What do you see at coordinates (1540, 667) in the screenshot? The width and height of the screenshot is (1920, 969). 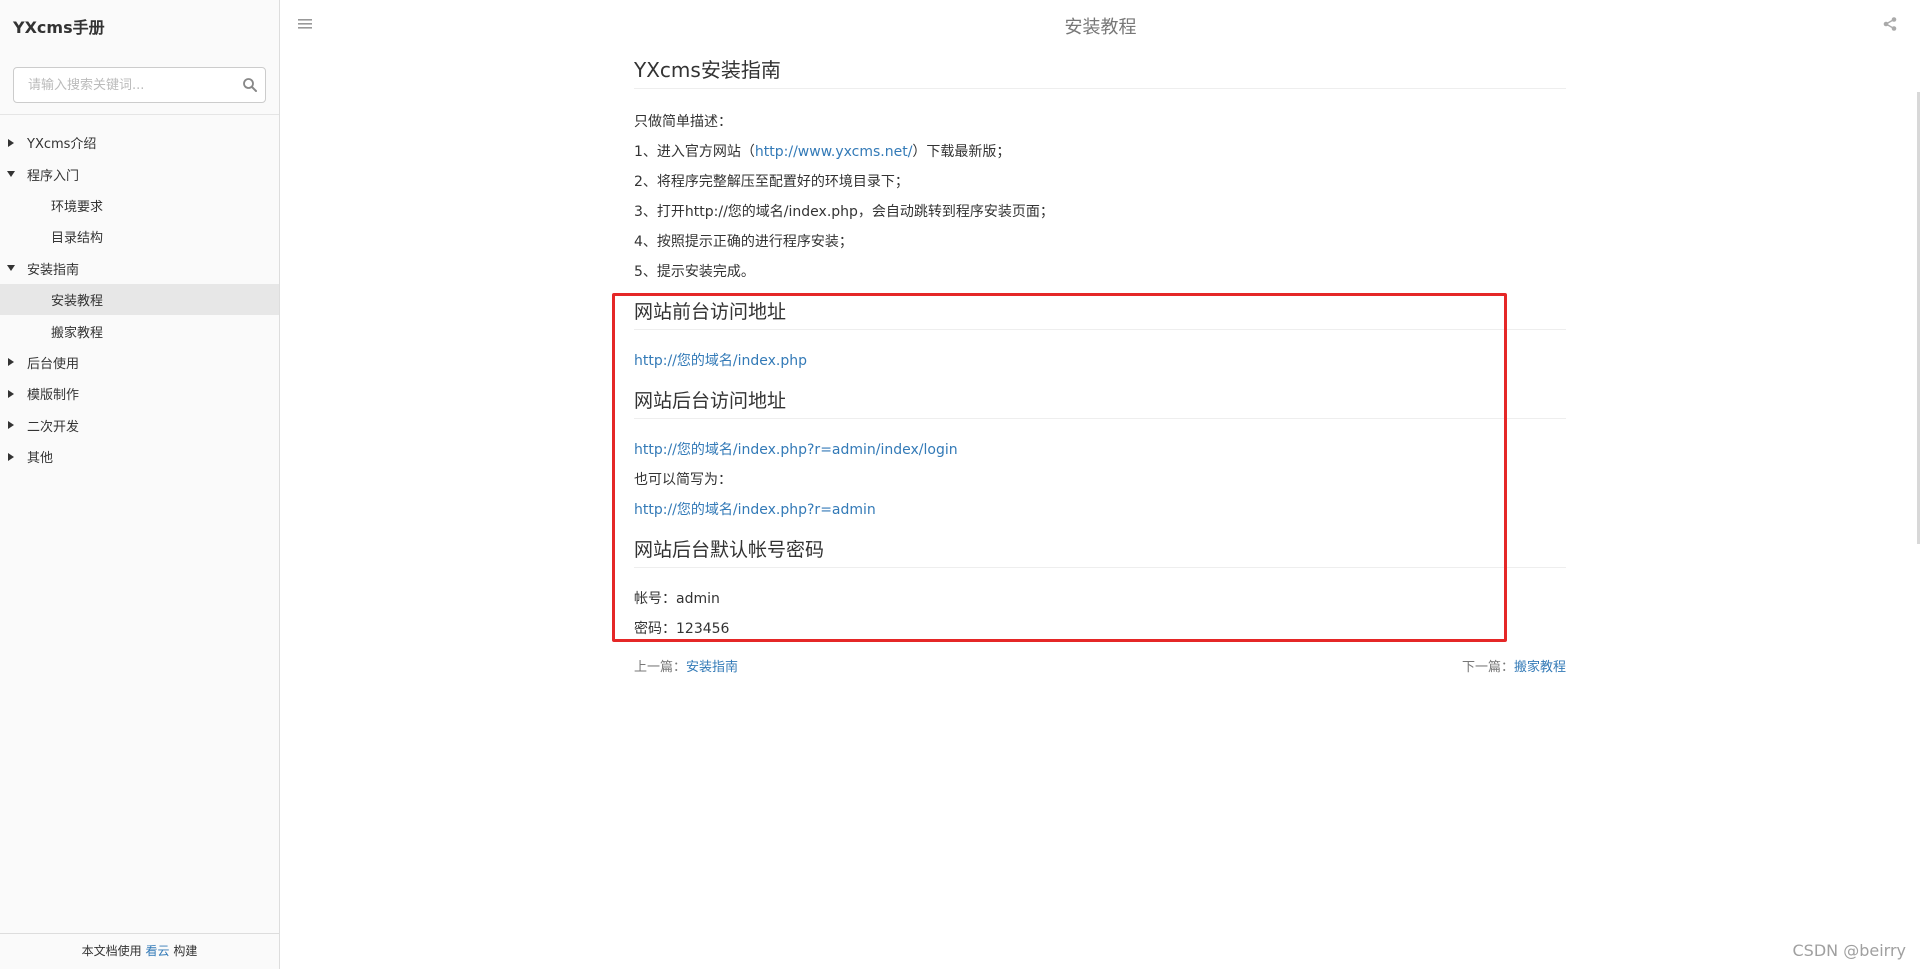 I see `next-link: 搬家教程` at bounding box center [1540, 667].